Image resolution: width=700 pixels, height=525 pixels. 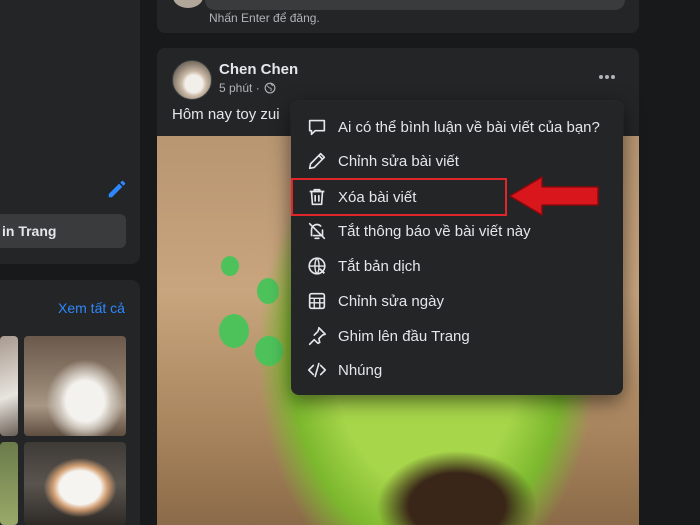 I want to click on post-time: 5 phút ·, so click(x=239, y=88).